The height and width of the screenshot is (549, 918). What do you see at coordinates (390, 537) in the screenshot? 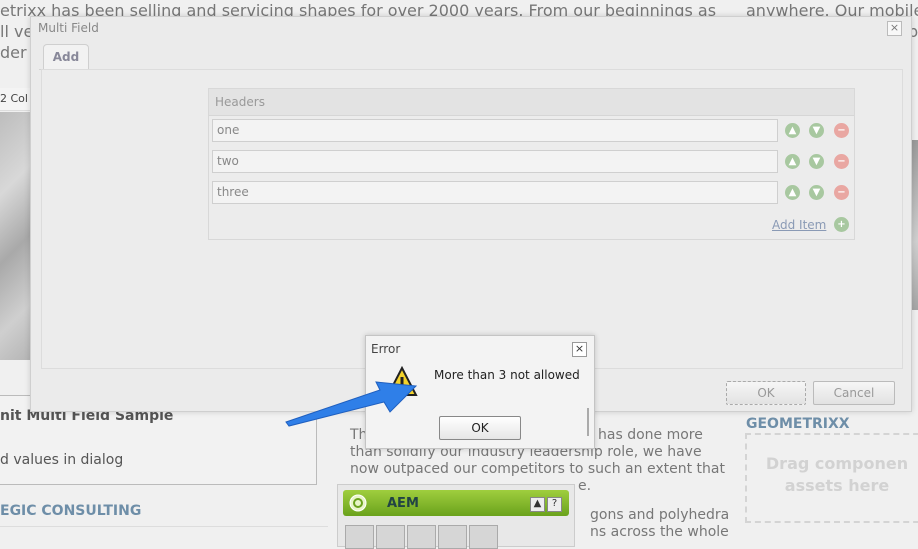
I see `page-tab-icon` at bounding box center [390, 537].